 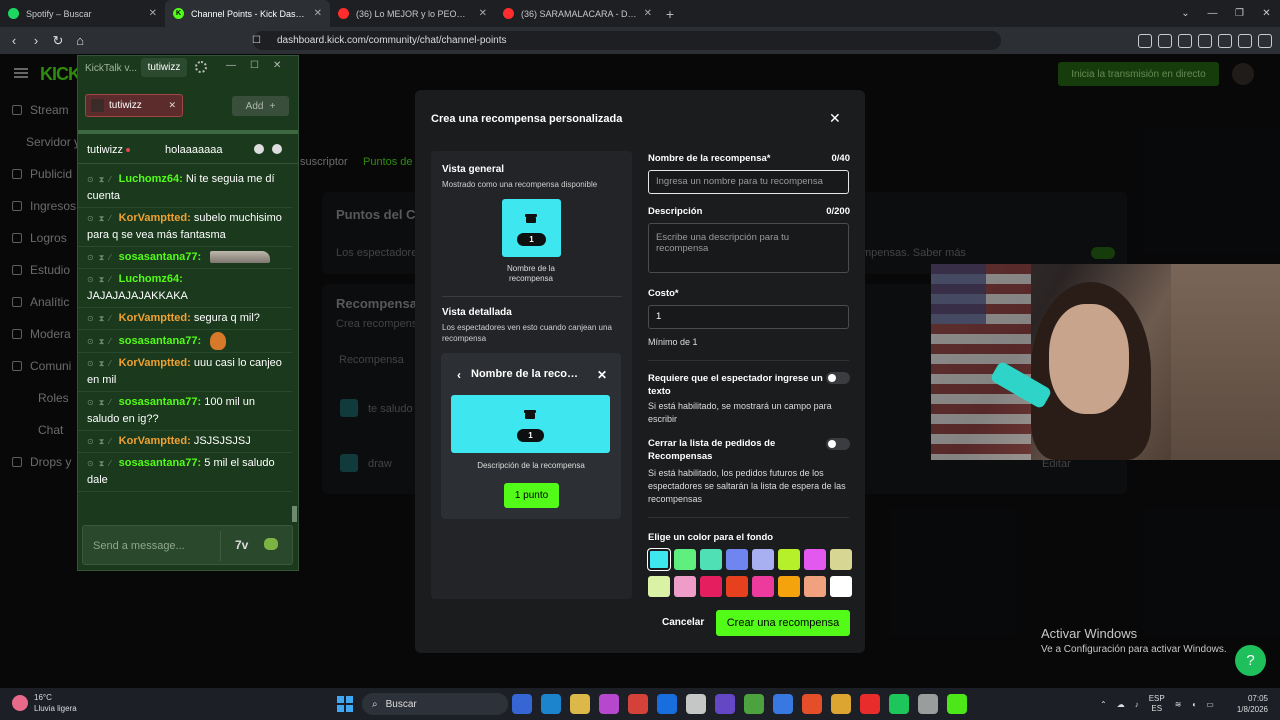 What do you see at coordinates (188, 132) in the screenshot?
I see `tab-scrollbar` at bounding box center [188, 132].